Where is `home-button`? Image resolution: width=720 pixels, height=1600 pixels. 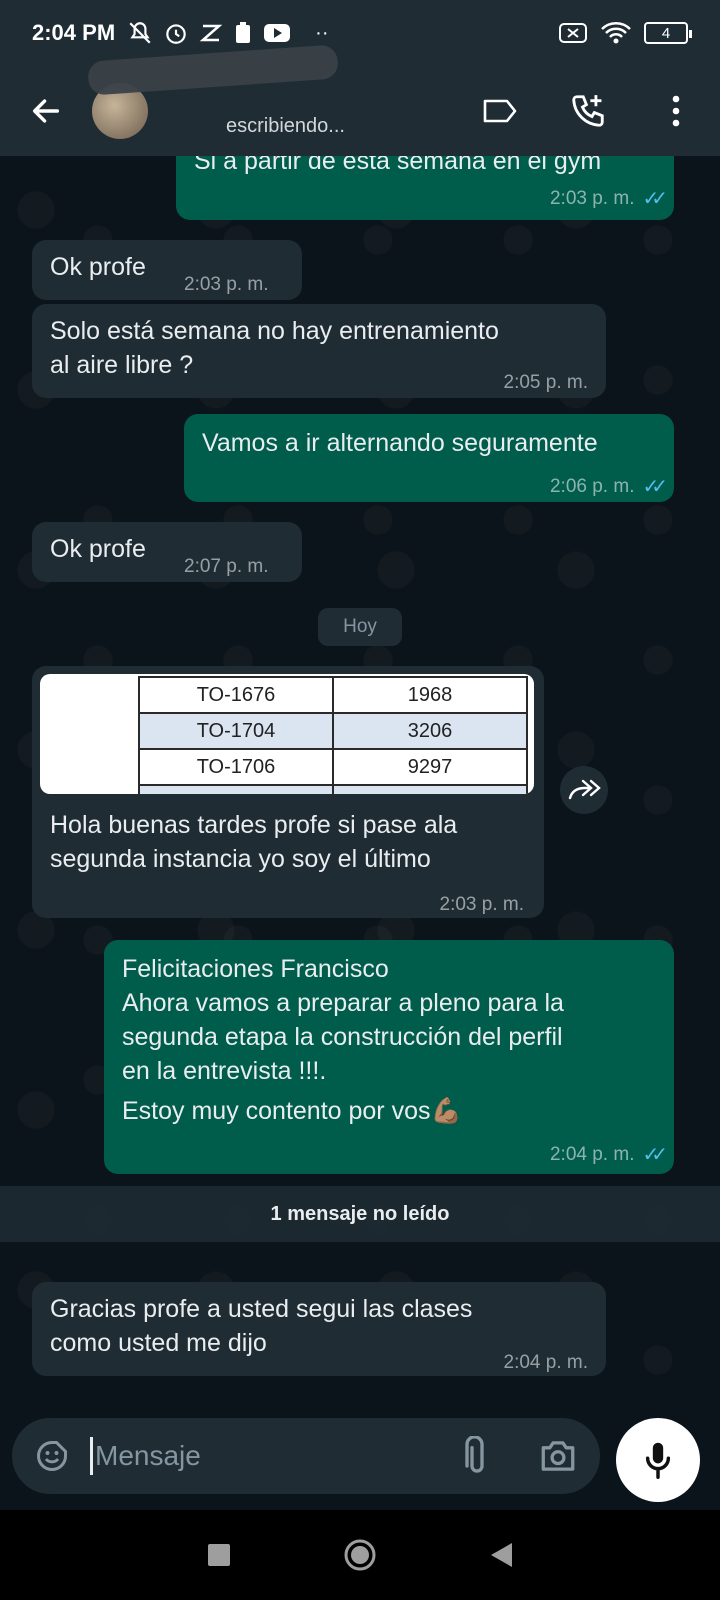
home-button is located at coordinates (360, 1555).